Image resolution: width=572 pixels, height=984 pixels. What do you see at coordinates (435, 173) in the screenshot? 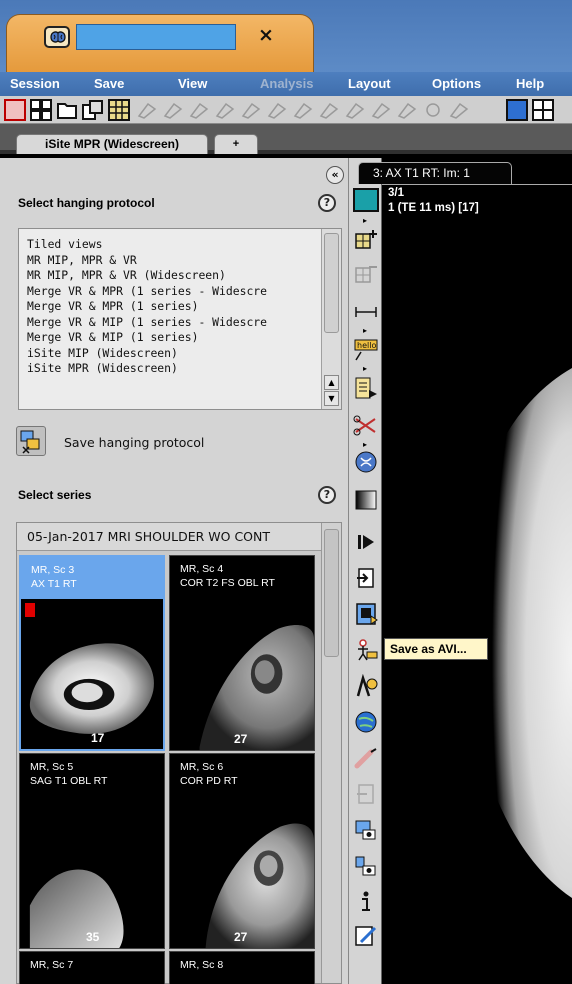
I see `viewport-tab: 3: AX T1 RT: Im: 1` at bounding box center [435, 173].